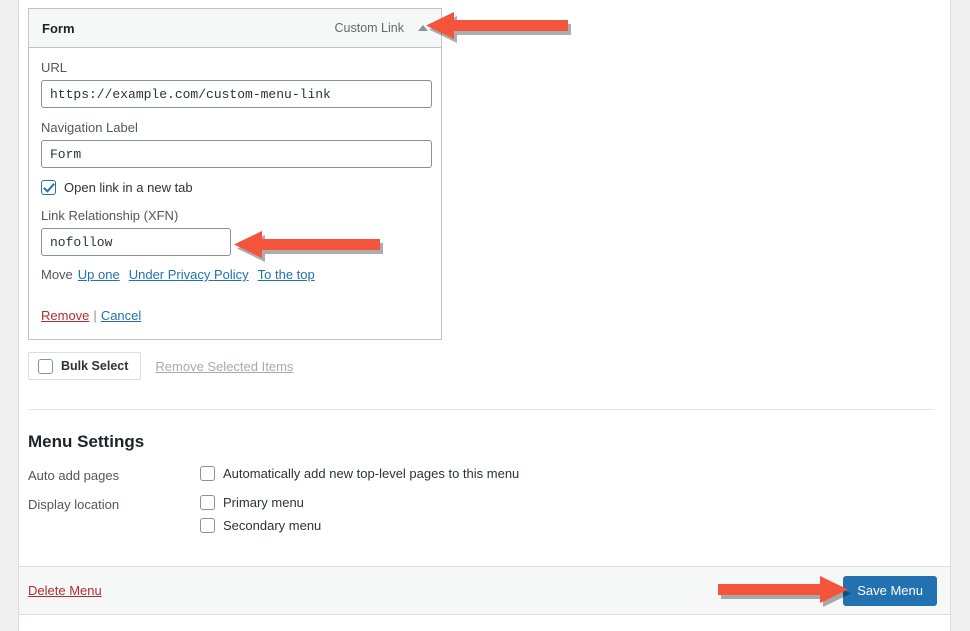  What do you see at coordinates (207, 473) in the screenshot?
I see `auto-add-pages-checkbox` at bounding box center [207, 473].